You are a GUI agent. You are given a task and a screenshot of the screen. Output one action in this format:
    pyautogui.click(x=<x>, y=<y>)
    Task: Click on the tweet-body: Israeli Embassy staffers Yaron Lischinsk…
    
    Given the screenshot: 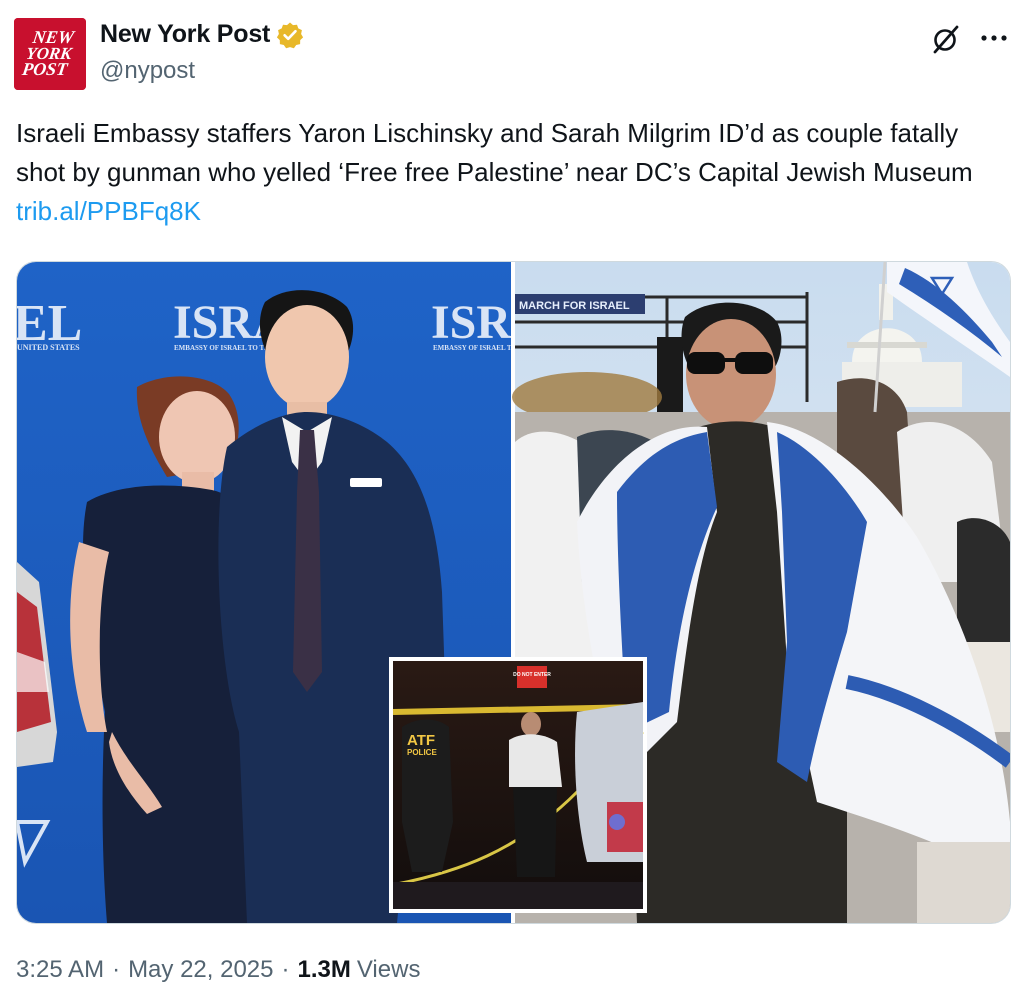 What is the action you would take?
    pyautogui.click(x=494, y=152)
    